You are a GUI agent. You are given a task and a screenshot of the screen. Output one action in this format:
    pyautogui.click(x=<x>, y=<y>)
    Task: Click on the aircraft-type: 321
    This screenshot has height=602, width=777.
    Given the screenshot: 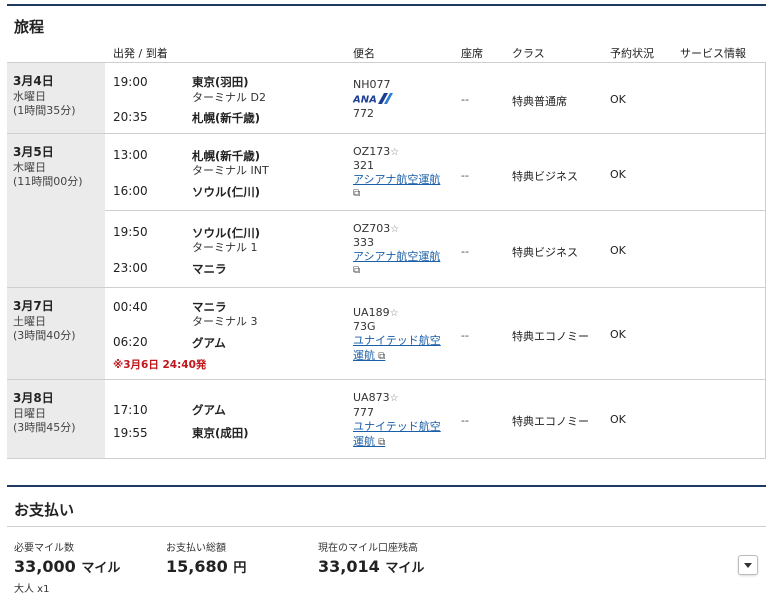 What is the action you would take?
    pyautogui.click(x=363, y=165)
    